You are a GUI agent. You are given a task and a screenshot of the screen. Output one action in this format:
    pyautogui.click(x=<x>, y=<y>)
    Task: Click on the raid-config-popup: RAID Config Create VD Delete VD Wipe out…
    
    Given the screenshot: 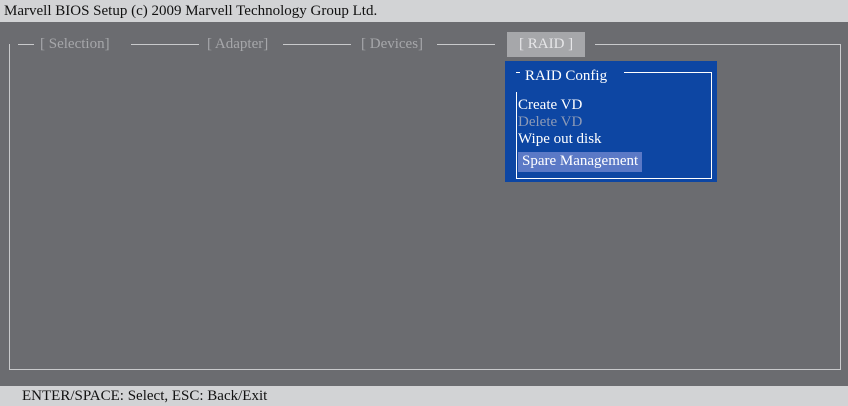 What is the action you would take?
    pyautogui.click(x=611, y=121)
    